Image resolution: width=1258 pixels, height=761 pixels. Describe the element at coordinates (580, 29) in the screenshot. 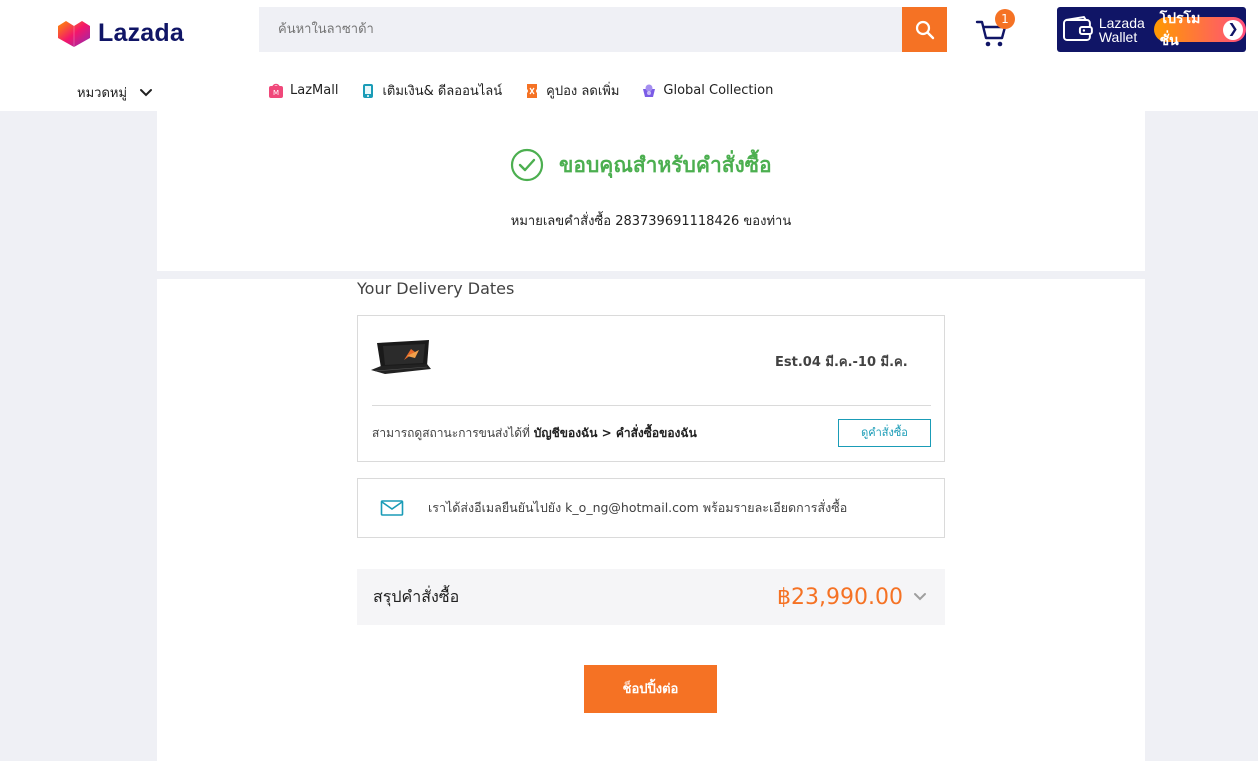

I see `search-input` at that location.